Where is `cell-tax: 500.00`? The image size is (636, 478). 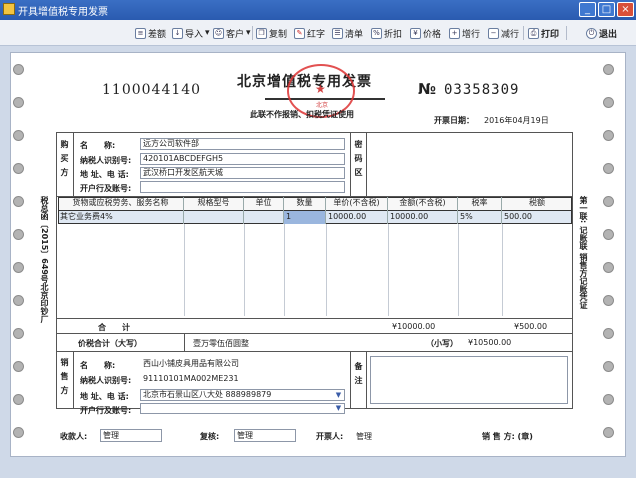
cell-tax: 500.00 is located at coordinates (537, 217).